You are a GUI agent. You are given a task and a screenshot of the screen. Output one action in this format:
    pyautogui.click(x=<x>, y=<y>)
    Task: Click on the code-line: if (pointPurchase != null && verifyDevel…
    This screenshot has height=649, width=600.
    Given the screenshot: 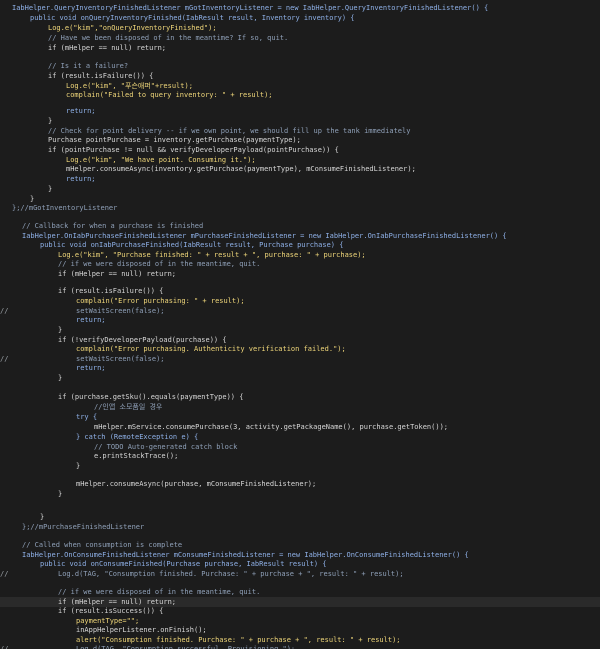 What is the action you would take?
    pyautogui.click(x=300, y=150)
    